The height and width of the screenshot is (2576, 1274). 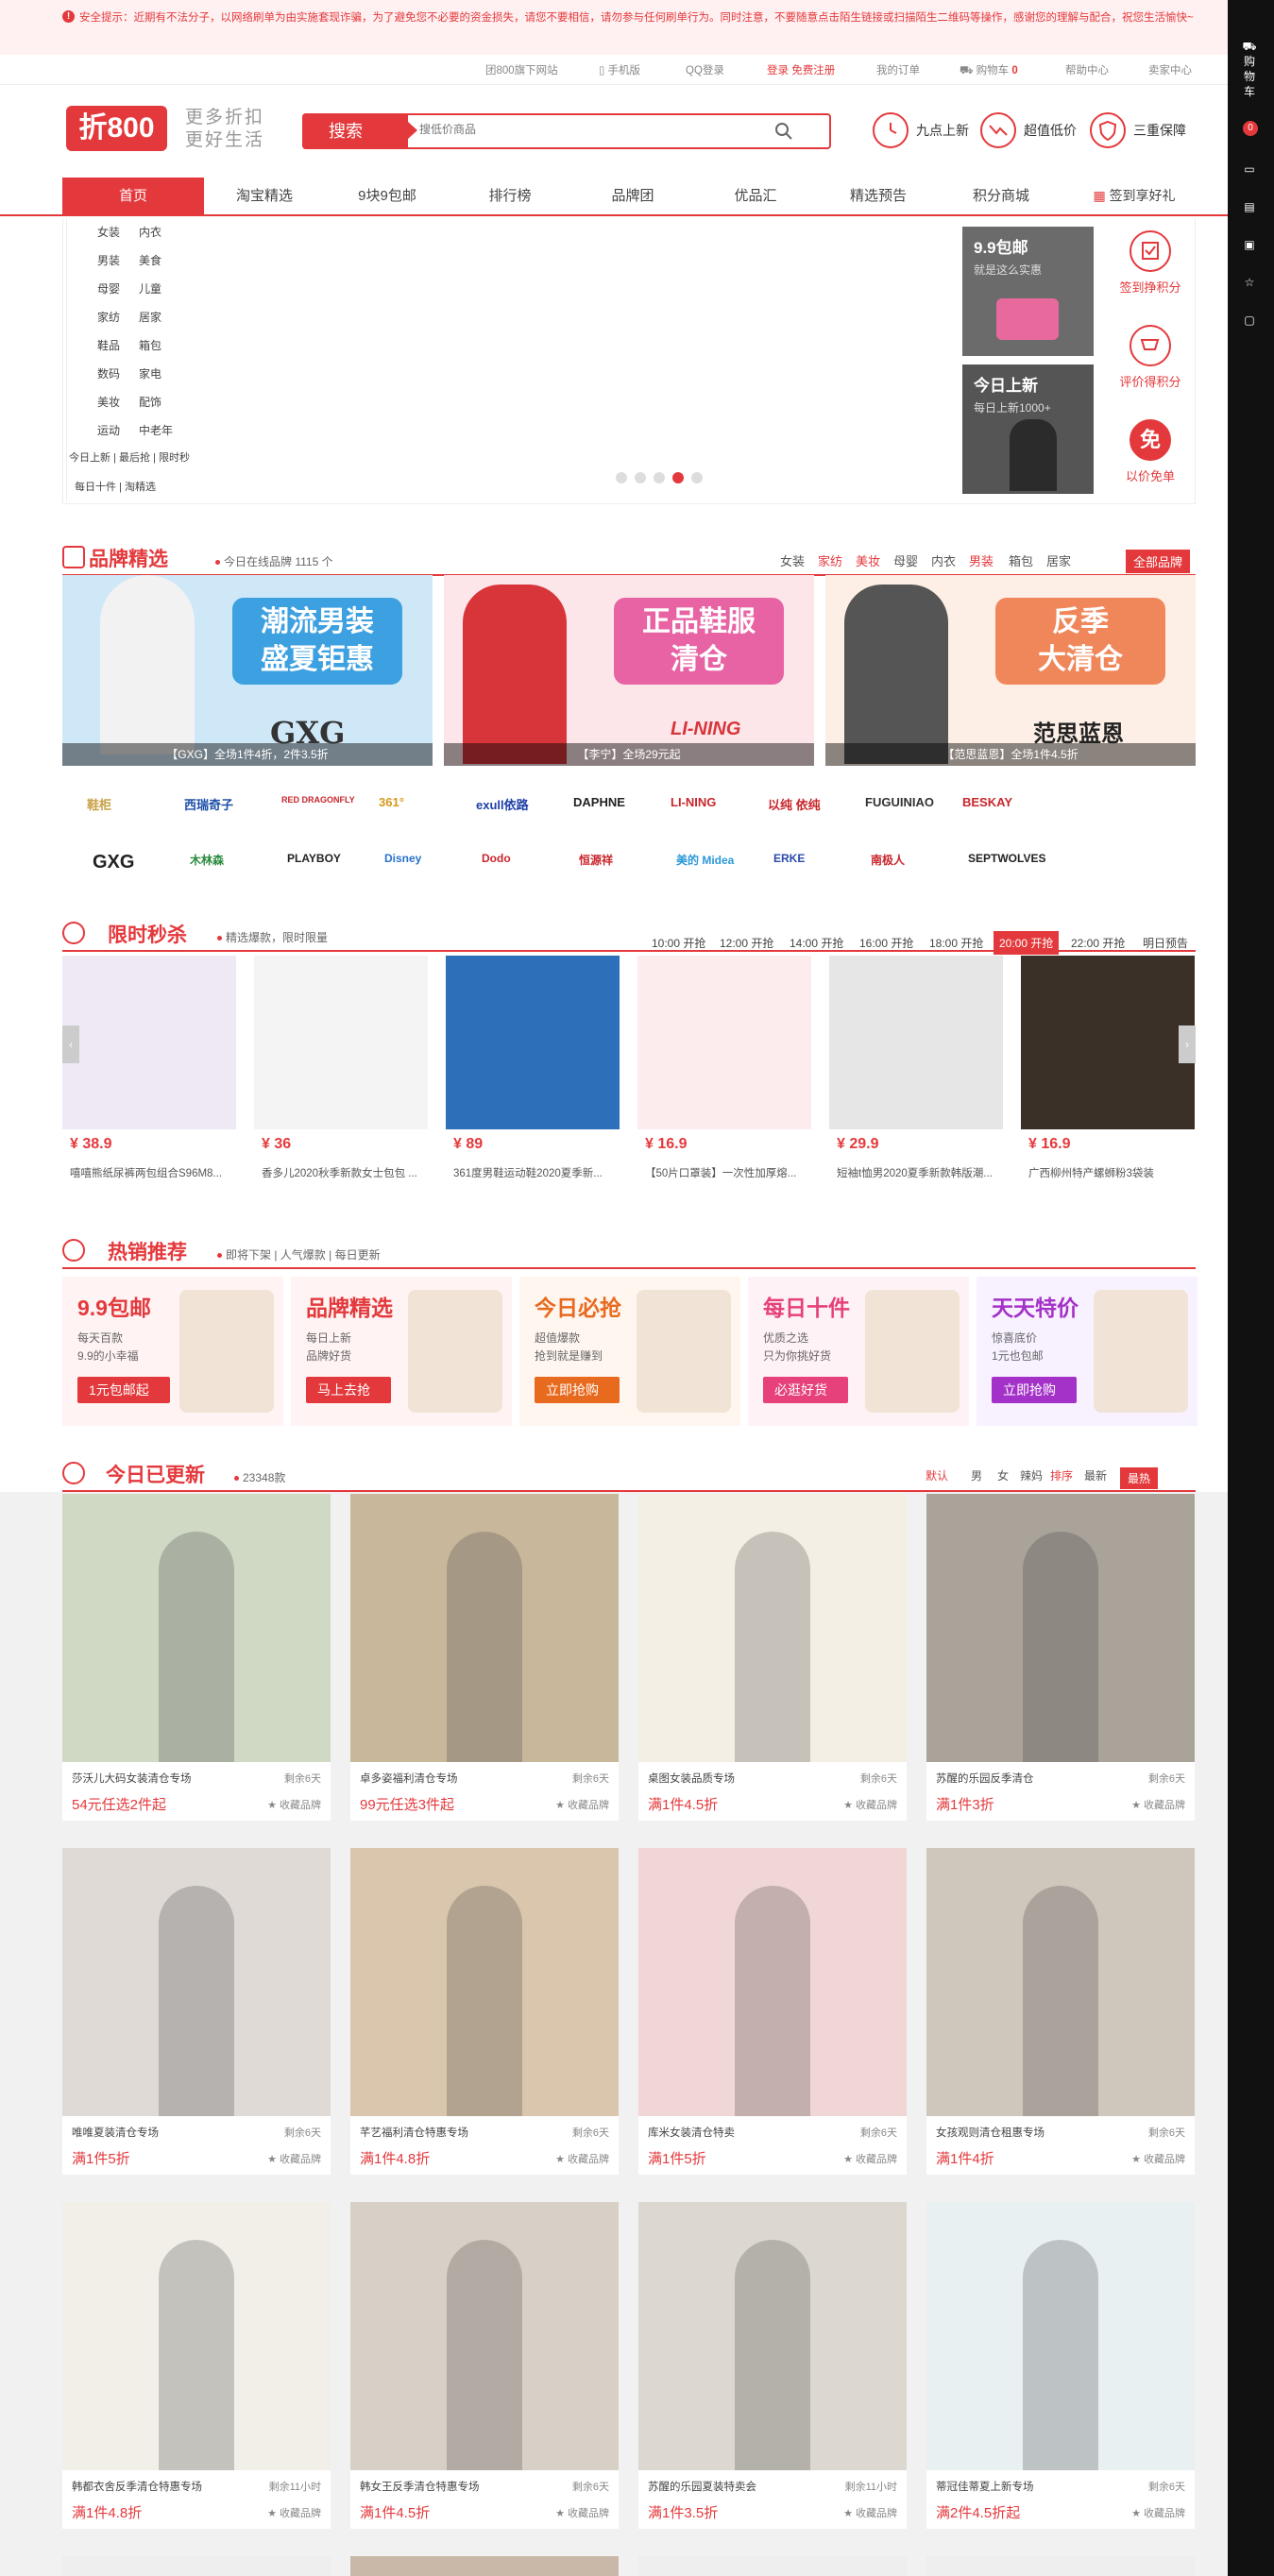 What do you see at coordinates (150, 317) in the screenshot?
I see `category-link: 居家` at bounding box center [150, 317].